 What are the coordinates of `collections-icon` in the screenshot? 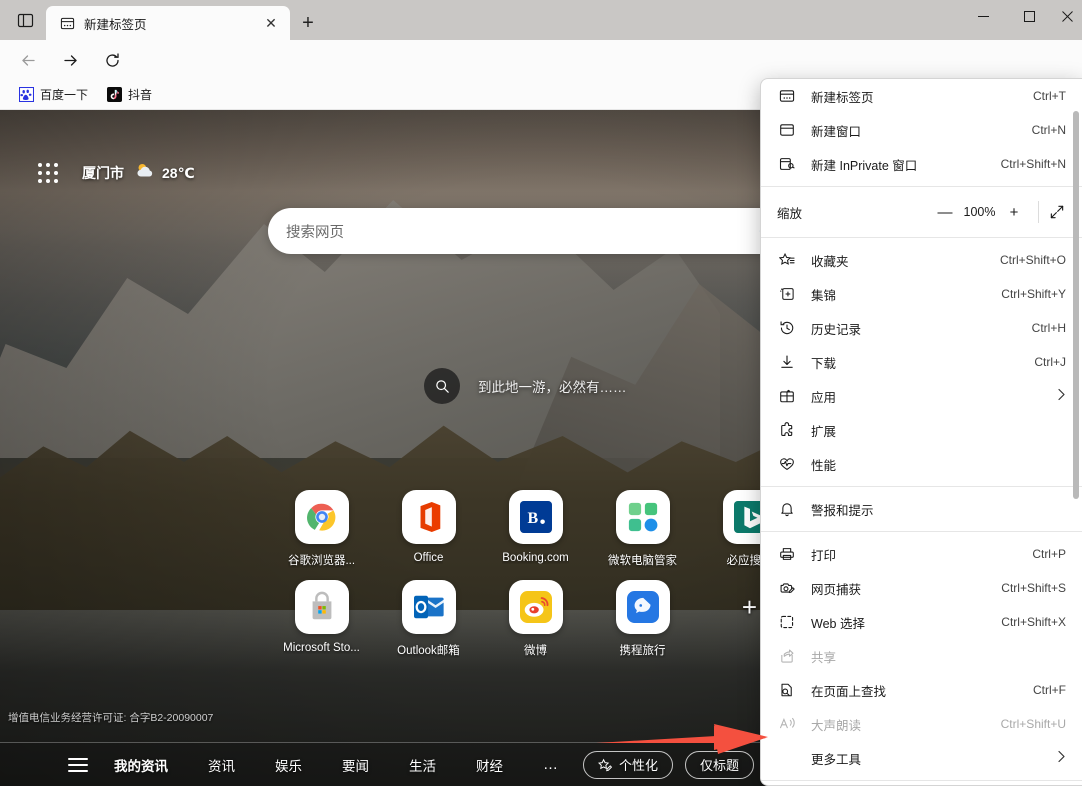 It's located at (787, 294).